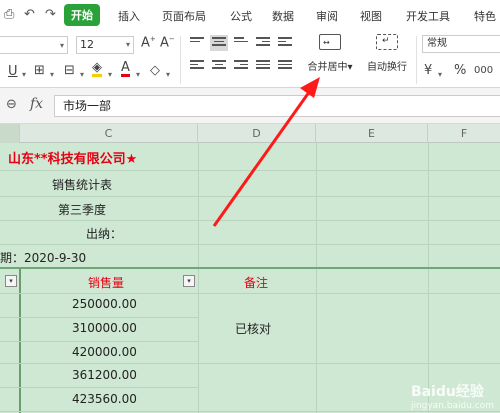  Describe the element at coordinates (464, 133) in the screenshot. I see `column-f-header: F` at that location.